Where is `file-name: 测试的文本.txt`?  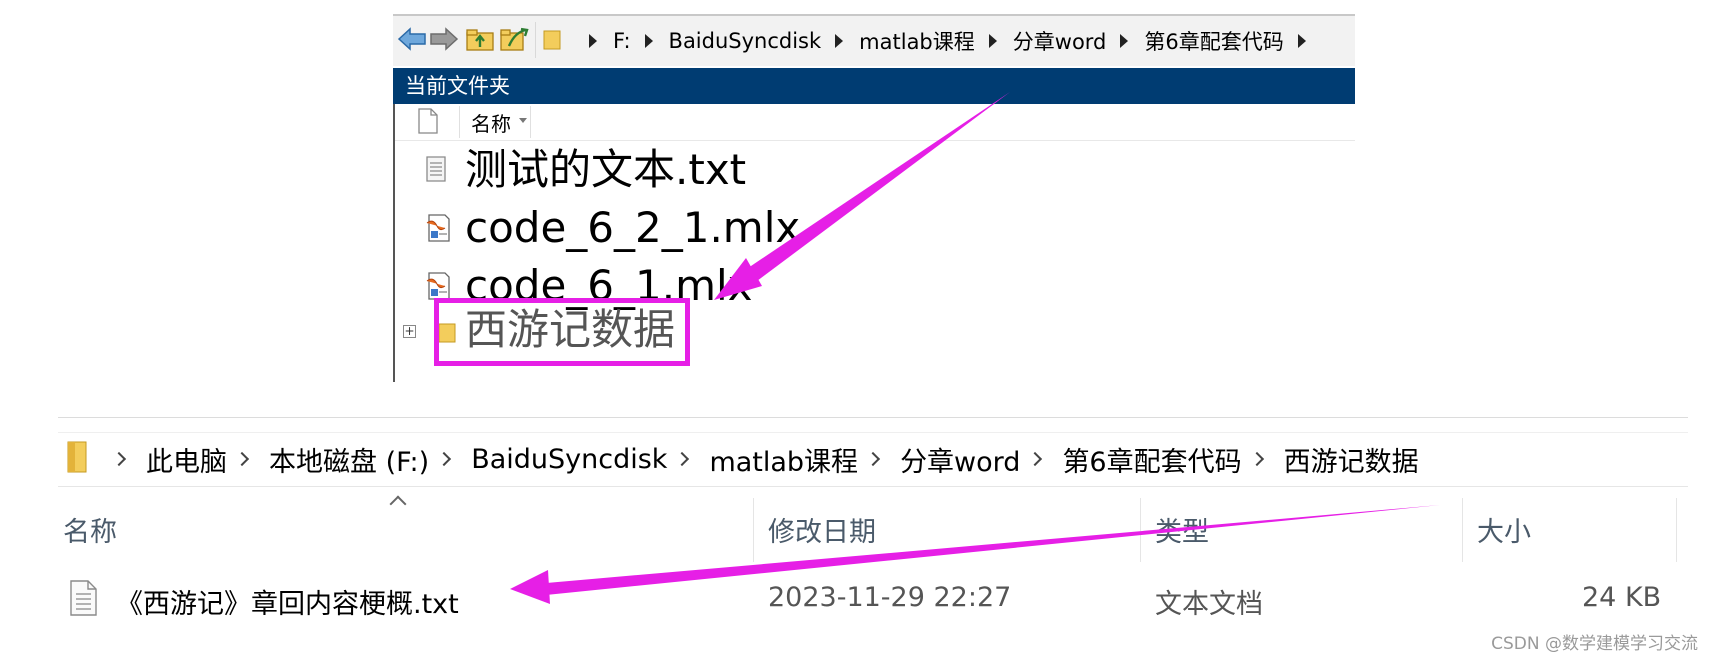 file-name: 测试的文本.txt is located at coordinates (605, 170).